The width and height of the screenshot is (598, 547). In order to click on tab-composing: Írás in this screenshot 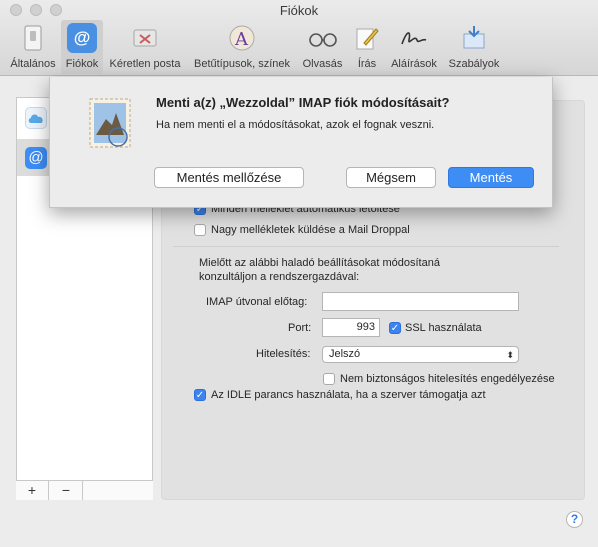, I will do `click(367, 47)`.